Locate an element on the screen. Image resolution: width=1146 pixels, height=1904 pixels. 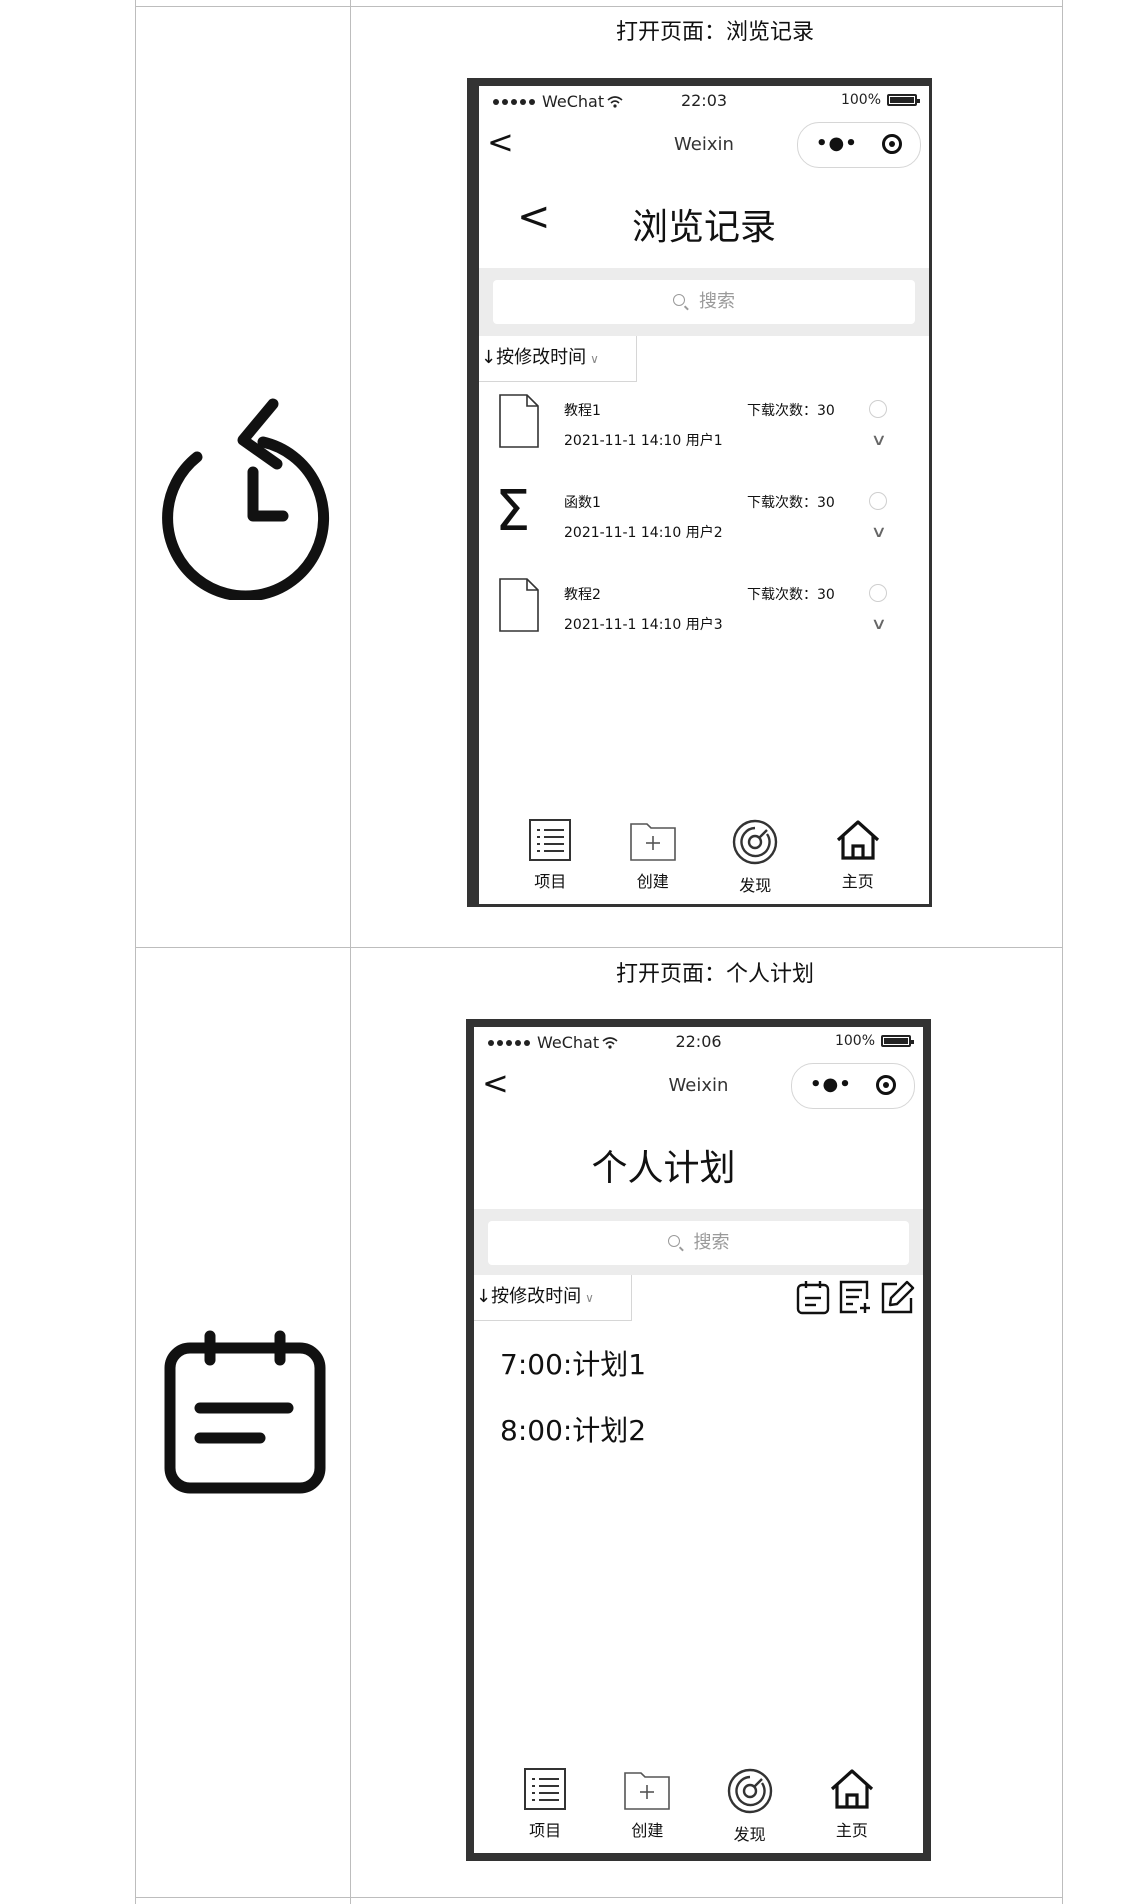
plan-item: 8:00:计划2 is located at coordinates (698, 1442).